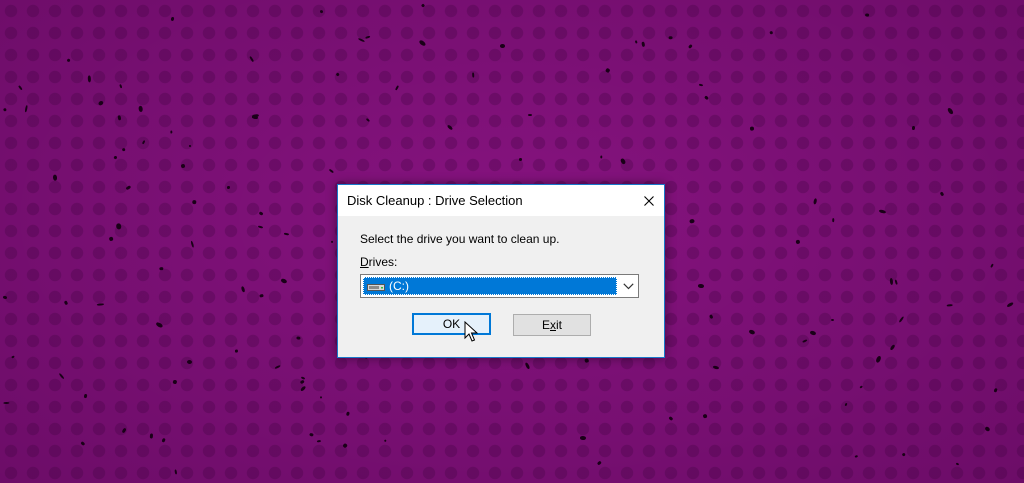  What do you see at coordinates (545, 325) in the screenshot?
I see `exit-label-start: E` at bounding box center [545, 325].